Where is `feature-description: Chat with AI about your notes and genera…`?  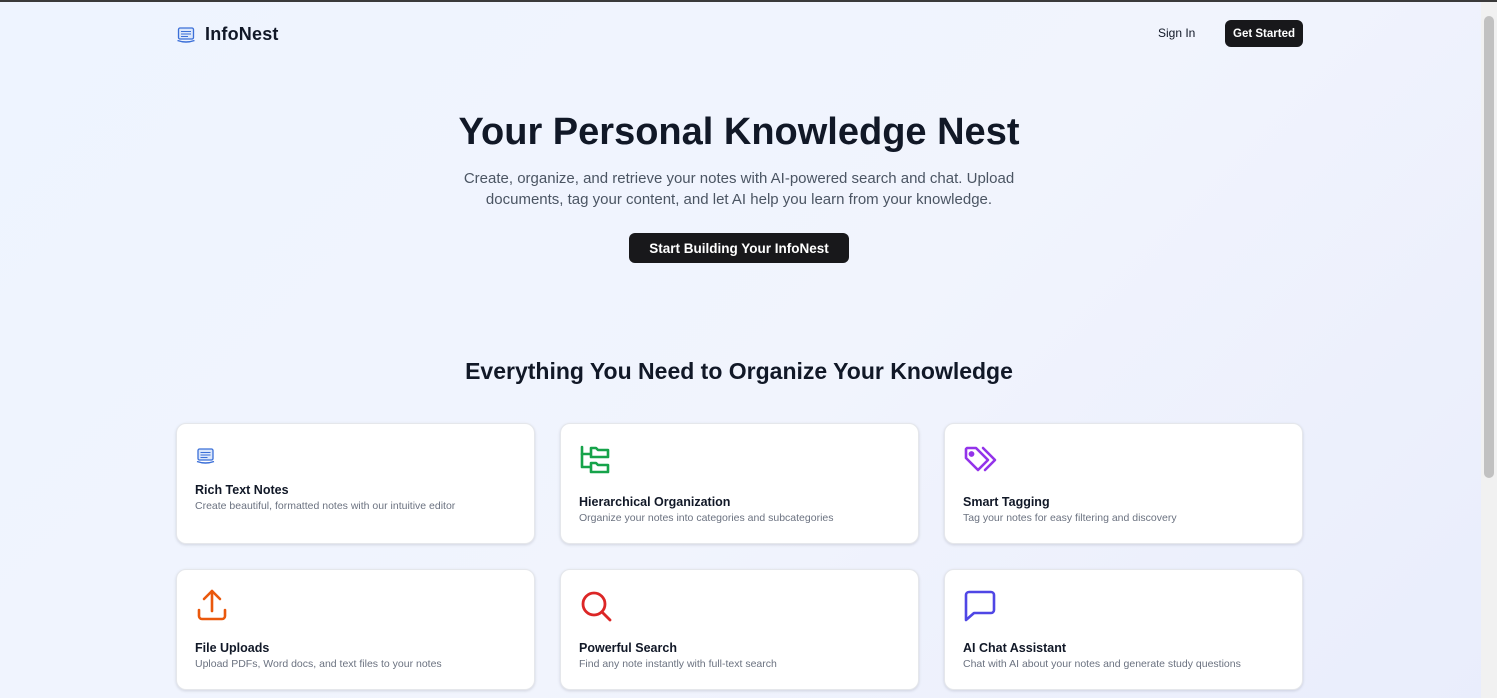 feature-description: Chat with AI about your notes and genera… is located at coordinates (1102, 664).